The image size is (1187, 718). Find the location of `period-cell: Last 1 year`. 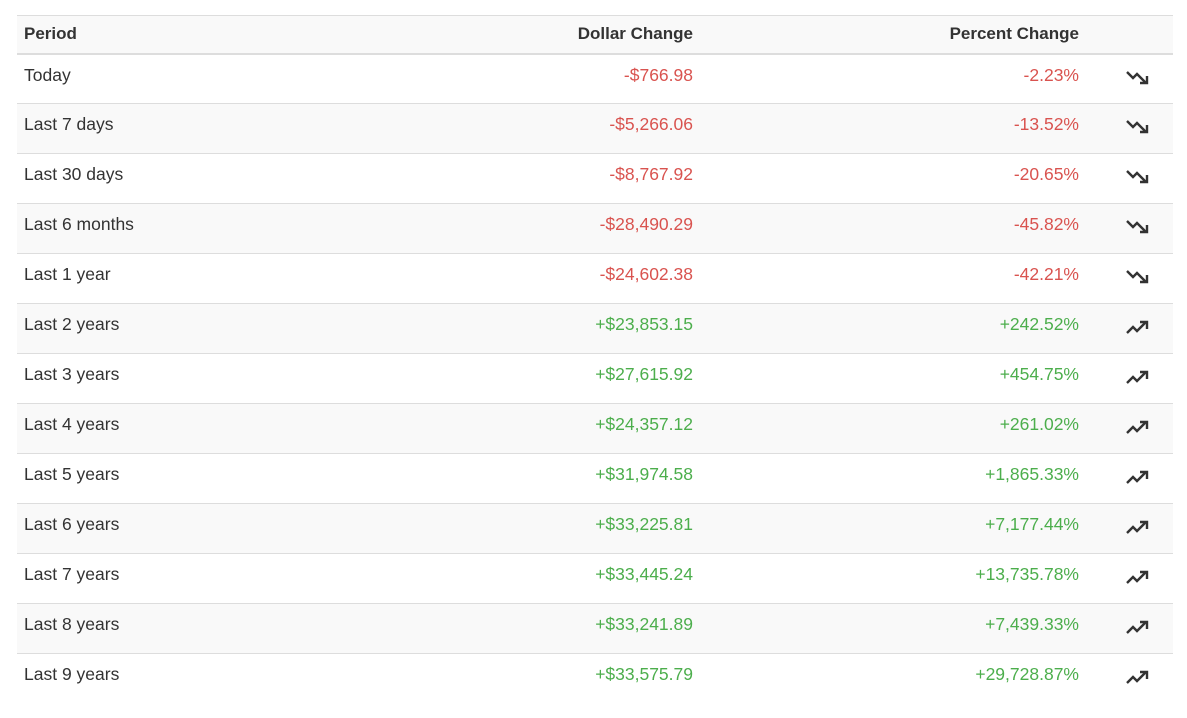

period-cell: Last 1 year is located at coordinates (67, 274).